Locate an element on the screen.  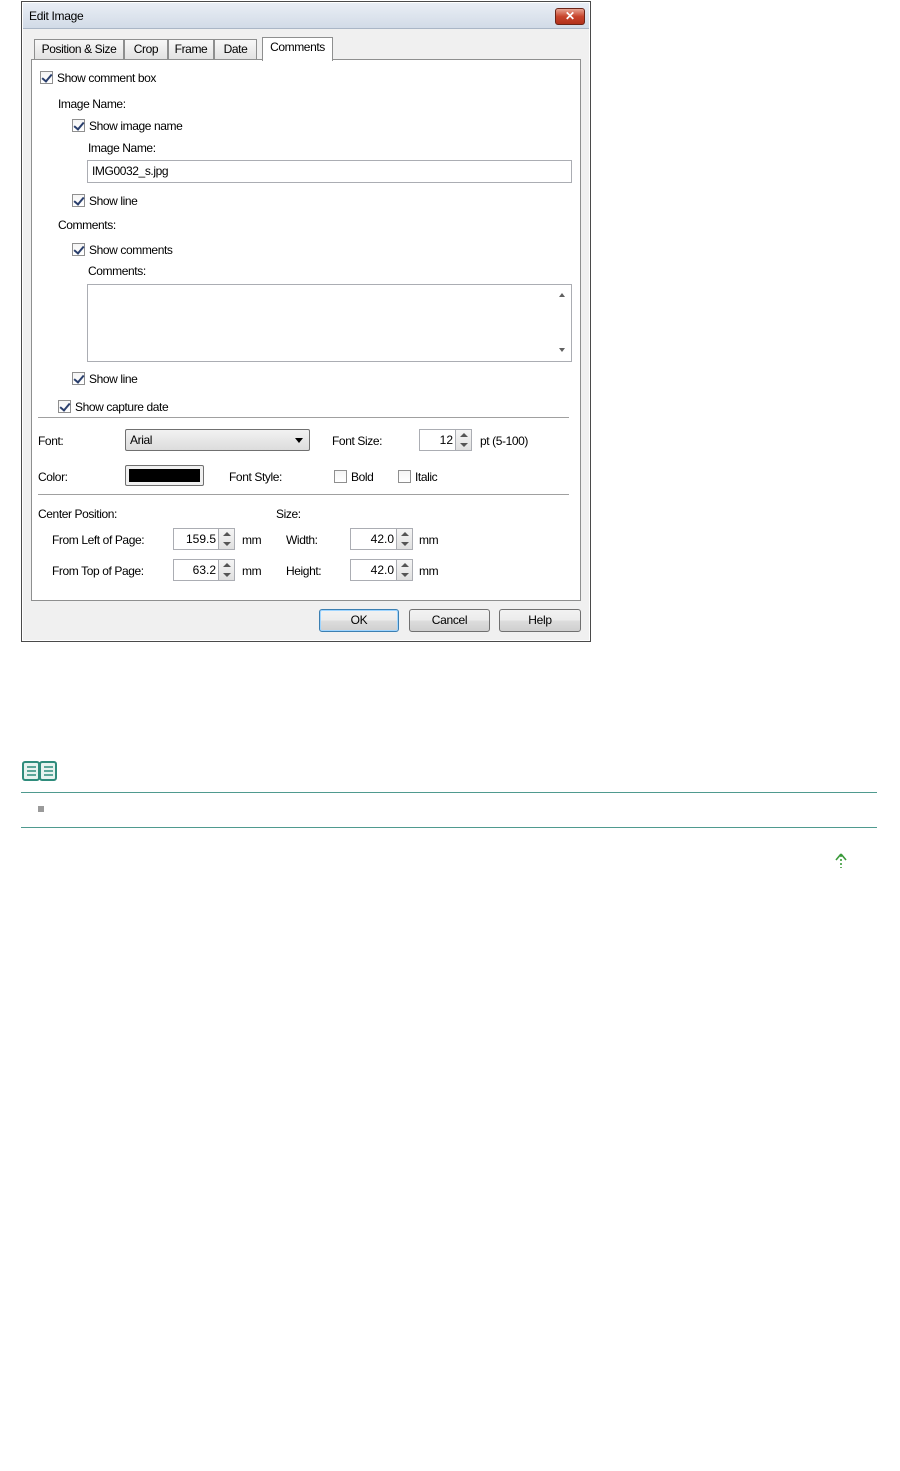
cancel-button: Cancel is located at coordinates (449, 620).